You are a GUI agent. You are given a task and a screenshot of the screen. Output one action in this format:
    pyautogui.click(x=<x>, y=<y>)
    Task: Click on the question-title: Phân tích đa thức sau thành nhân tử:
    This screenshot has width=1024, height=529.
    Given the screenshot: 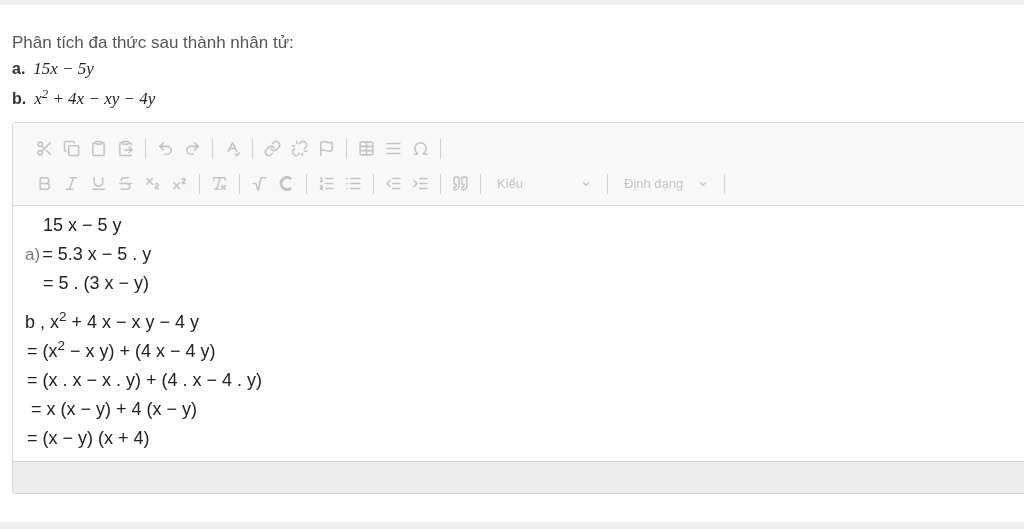 What is the action you would take?
    pyautogui.click(x=153, y=43)
    